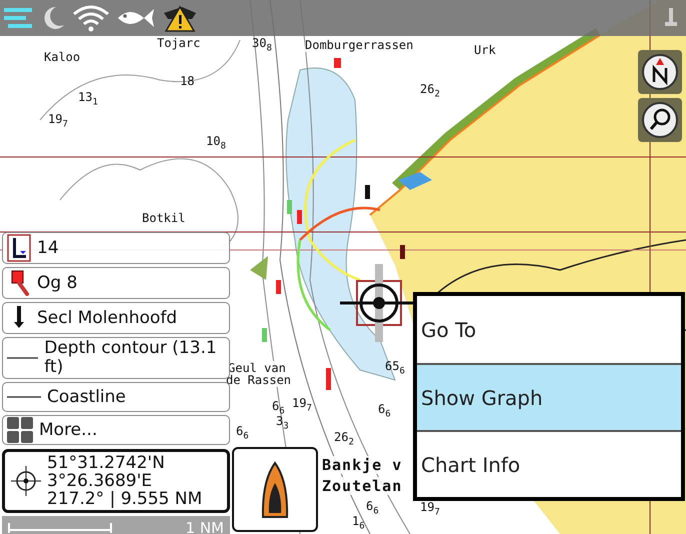  Describe the element at coordinates (116, 283) in the screenshot. I see `chart-feature-item: Og 8` at that location.